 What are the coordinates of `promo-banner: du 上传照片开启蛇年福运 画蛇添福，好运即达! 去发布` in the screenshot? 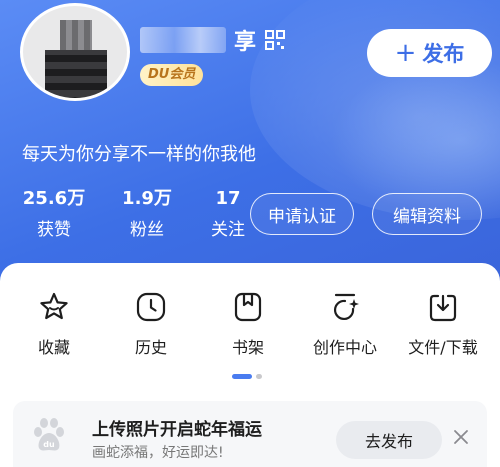 It's located at (250, 434).